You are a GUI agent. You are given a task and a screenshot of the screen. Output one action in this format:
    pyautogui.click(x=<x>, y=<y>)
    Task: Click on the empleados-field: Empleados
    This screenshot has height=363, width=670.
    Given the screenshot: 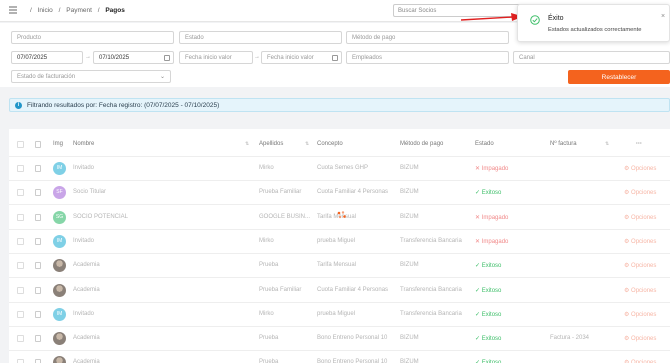 What is the action you would take?
    pyautogui.click(x=427, y=57)
    